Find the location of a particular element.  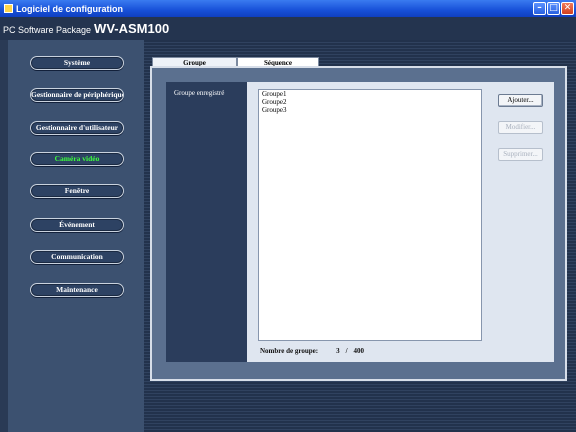

group-count-max: 400 is located at coordinates (359, 351).